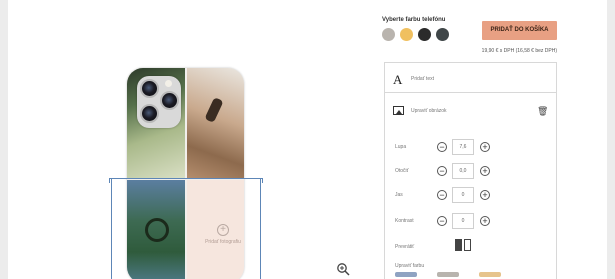  I want to click on color-swatch-gray, so click(388, 34).